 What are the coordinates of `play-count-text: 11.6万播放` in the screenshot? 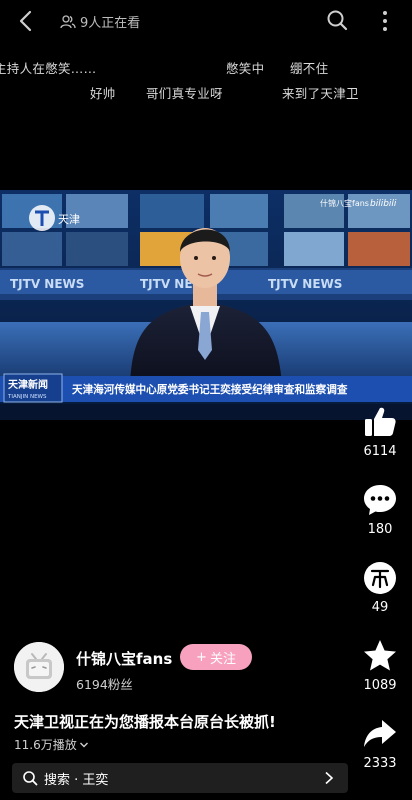 It's located at (45, 745).